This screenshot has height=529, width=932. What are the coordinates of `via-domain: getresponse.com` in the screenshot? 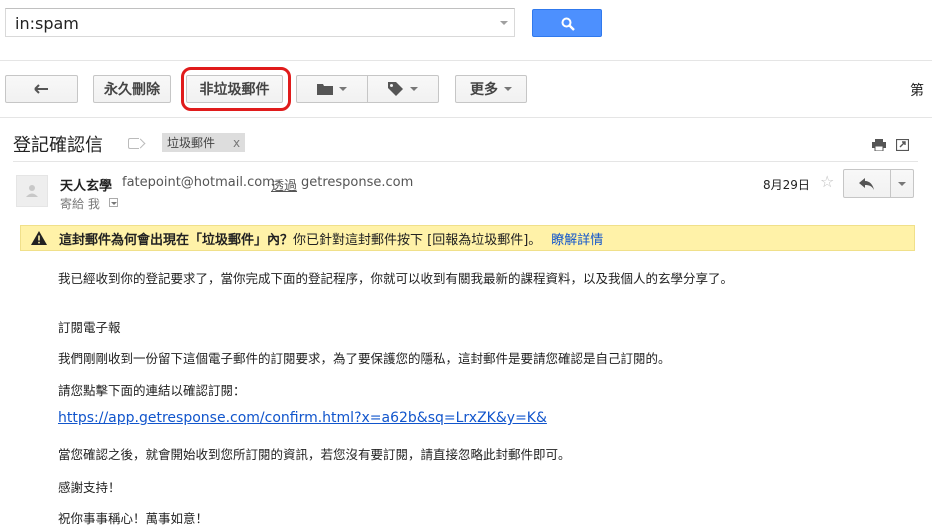 It's located at (357, 182).